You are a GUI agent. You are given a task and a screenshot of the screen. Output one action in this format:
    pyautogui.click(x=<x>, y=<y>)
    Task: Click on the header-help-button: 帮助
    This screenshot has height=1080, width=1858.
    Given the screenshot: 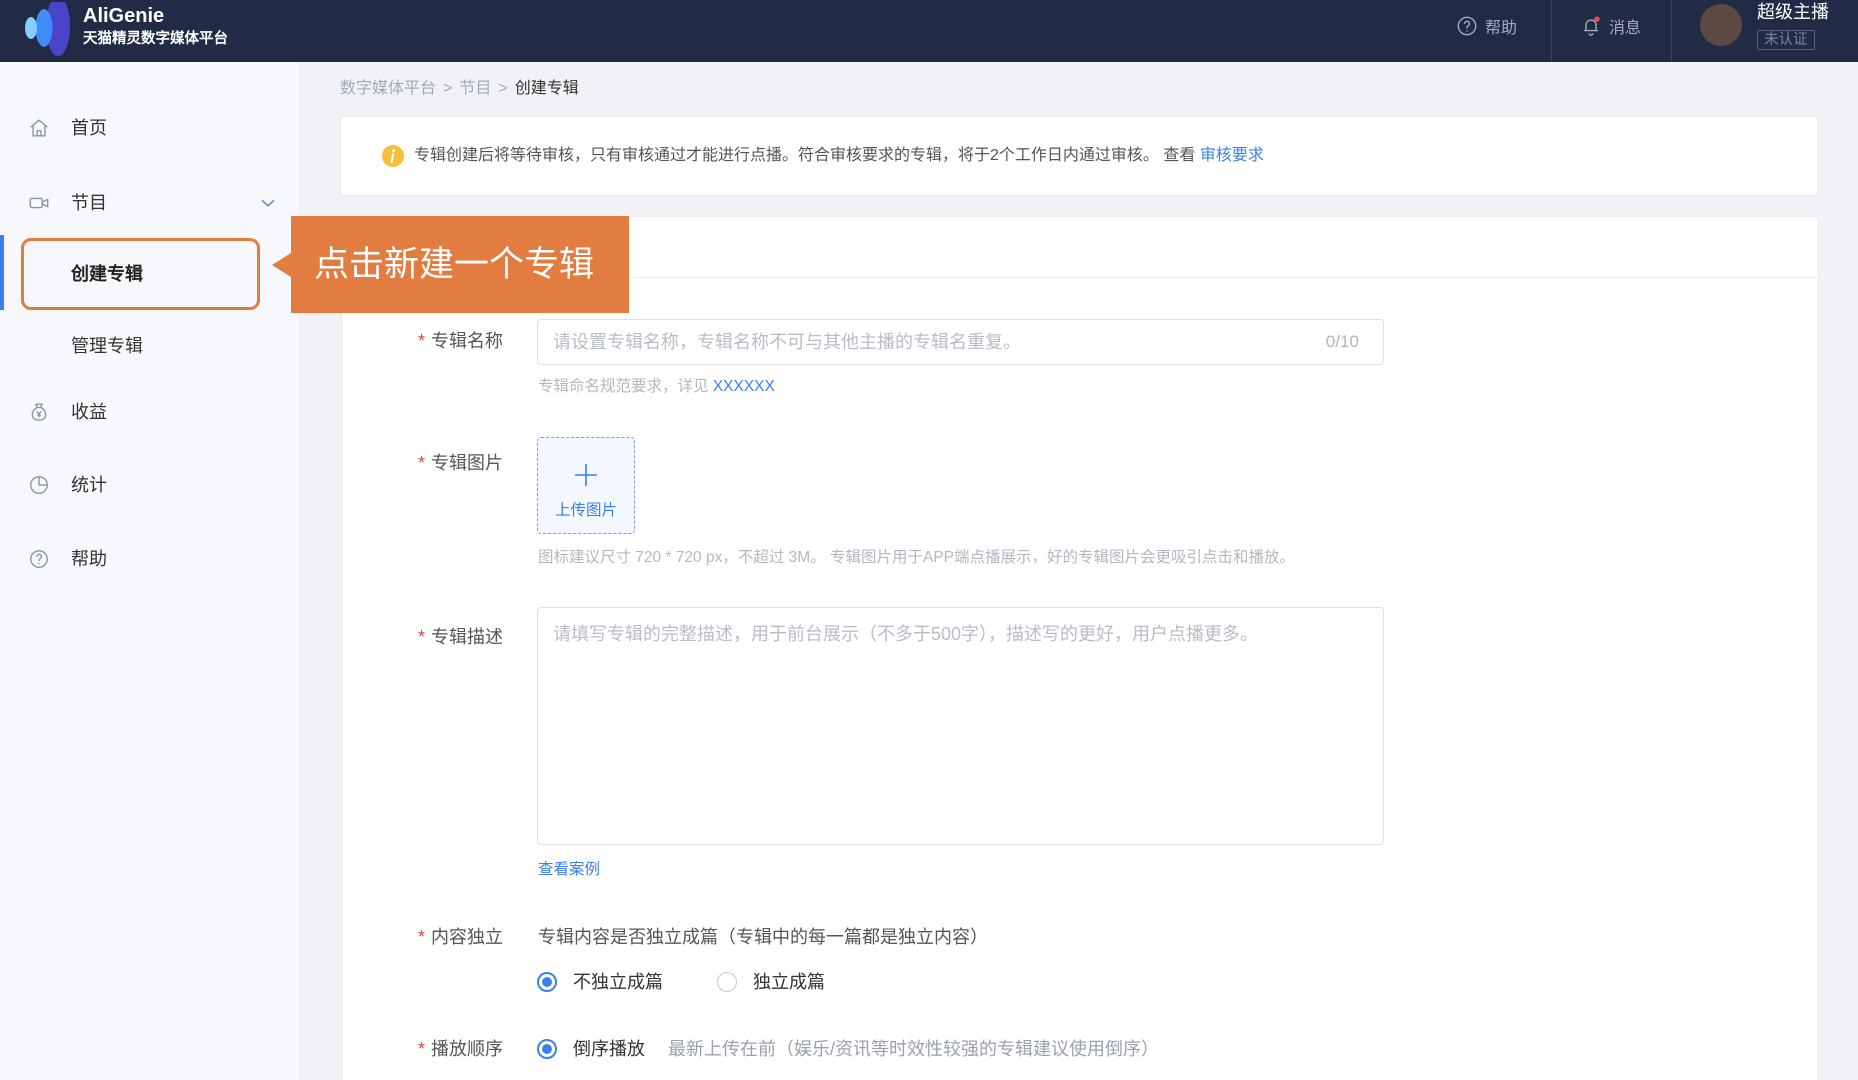 What is the action you would take?
    pyautogui.click(x=1486, y=26)
    